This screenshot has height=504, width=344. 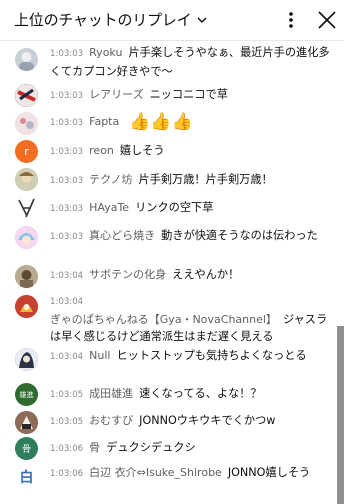 I want to click on message-text: ヒットストップも気持ちよくなっとる, so click(x=211, y=355).